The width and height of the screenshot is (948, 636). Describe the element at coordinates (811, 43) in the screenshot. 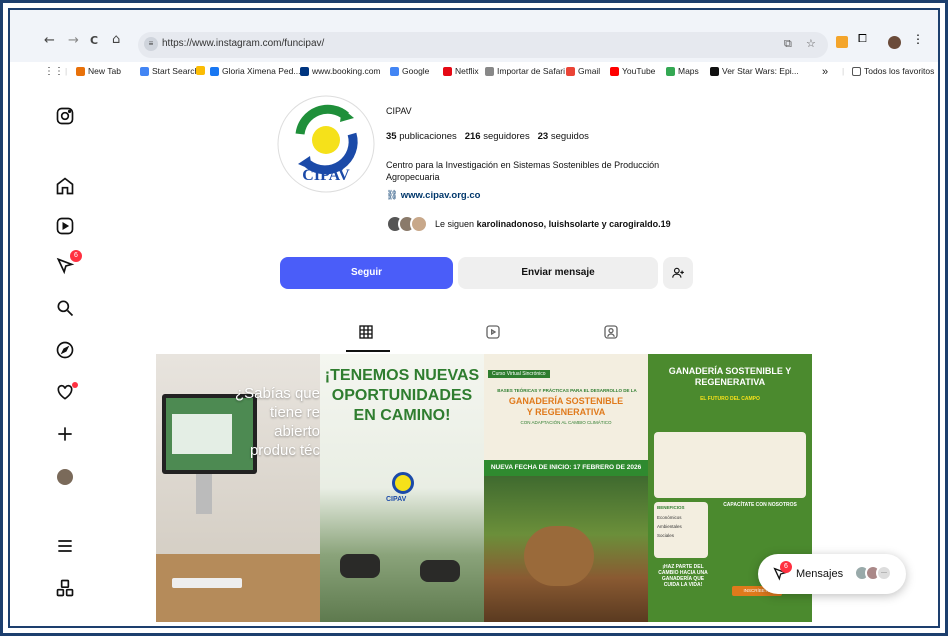

I see `bookmark-star-icon: ☆` at that location.